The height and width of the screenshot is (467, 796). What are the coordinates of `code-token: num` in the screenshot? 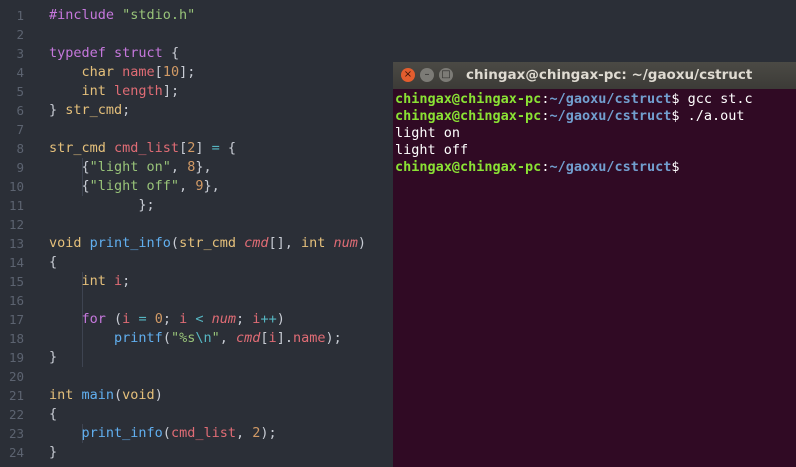 It's located at (345, 243).